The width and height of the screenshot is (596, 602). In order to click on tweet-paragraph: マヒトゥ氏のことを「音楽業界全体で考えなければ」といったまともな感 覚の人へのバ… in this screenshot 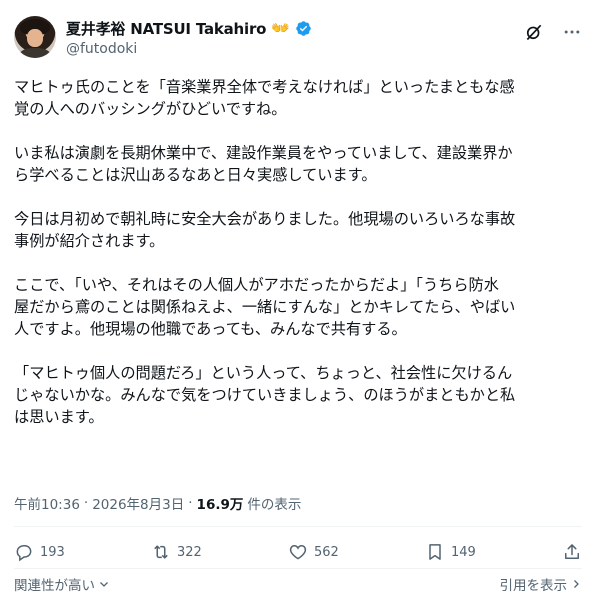, I will do `click(264, 98)`.